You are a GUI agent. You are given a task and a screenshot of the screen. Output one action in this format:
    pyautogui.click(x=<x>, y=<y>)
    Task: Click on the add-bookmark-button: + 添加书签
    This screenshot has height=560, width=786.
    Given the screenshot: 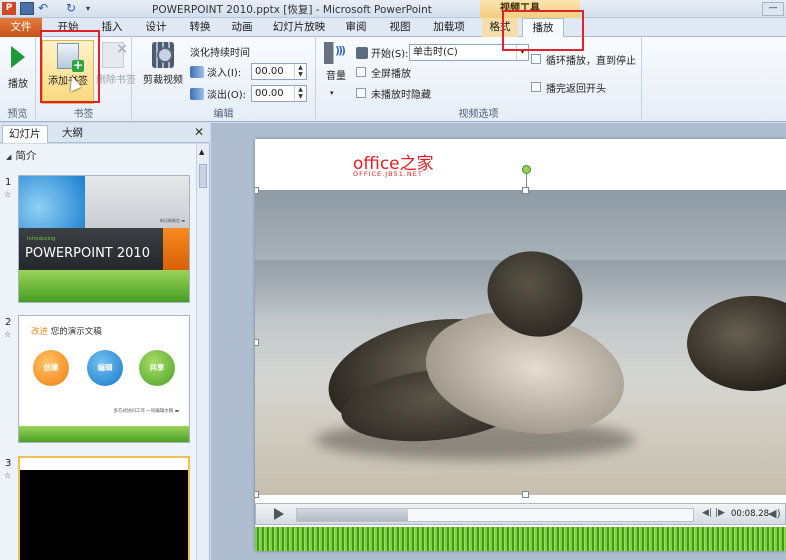 What is the action you would take?
    pyautogui.click(x=68, y=72)
    